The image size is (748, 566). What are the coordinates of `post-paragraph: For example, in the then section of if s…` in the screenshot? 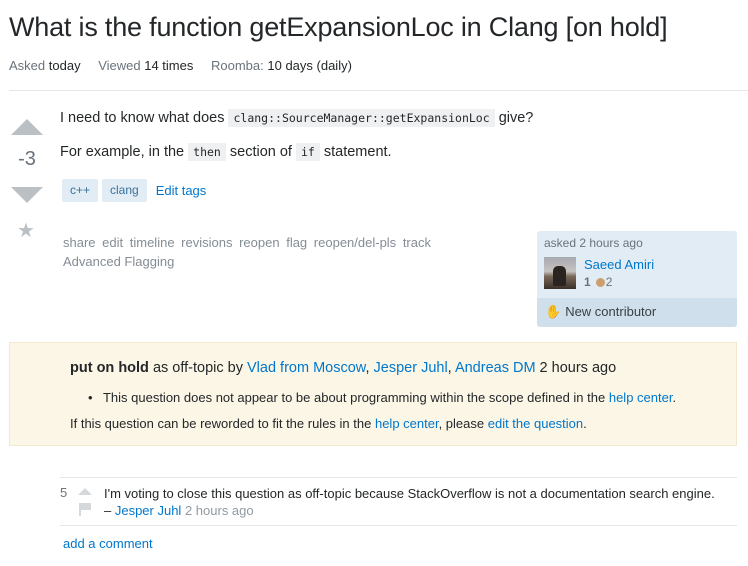 It's located at (226, 152).